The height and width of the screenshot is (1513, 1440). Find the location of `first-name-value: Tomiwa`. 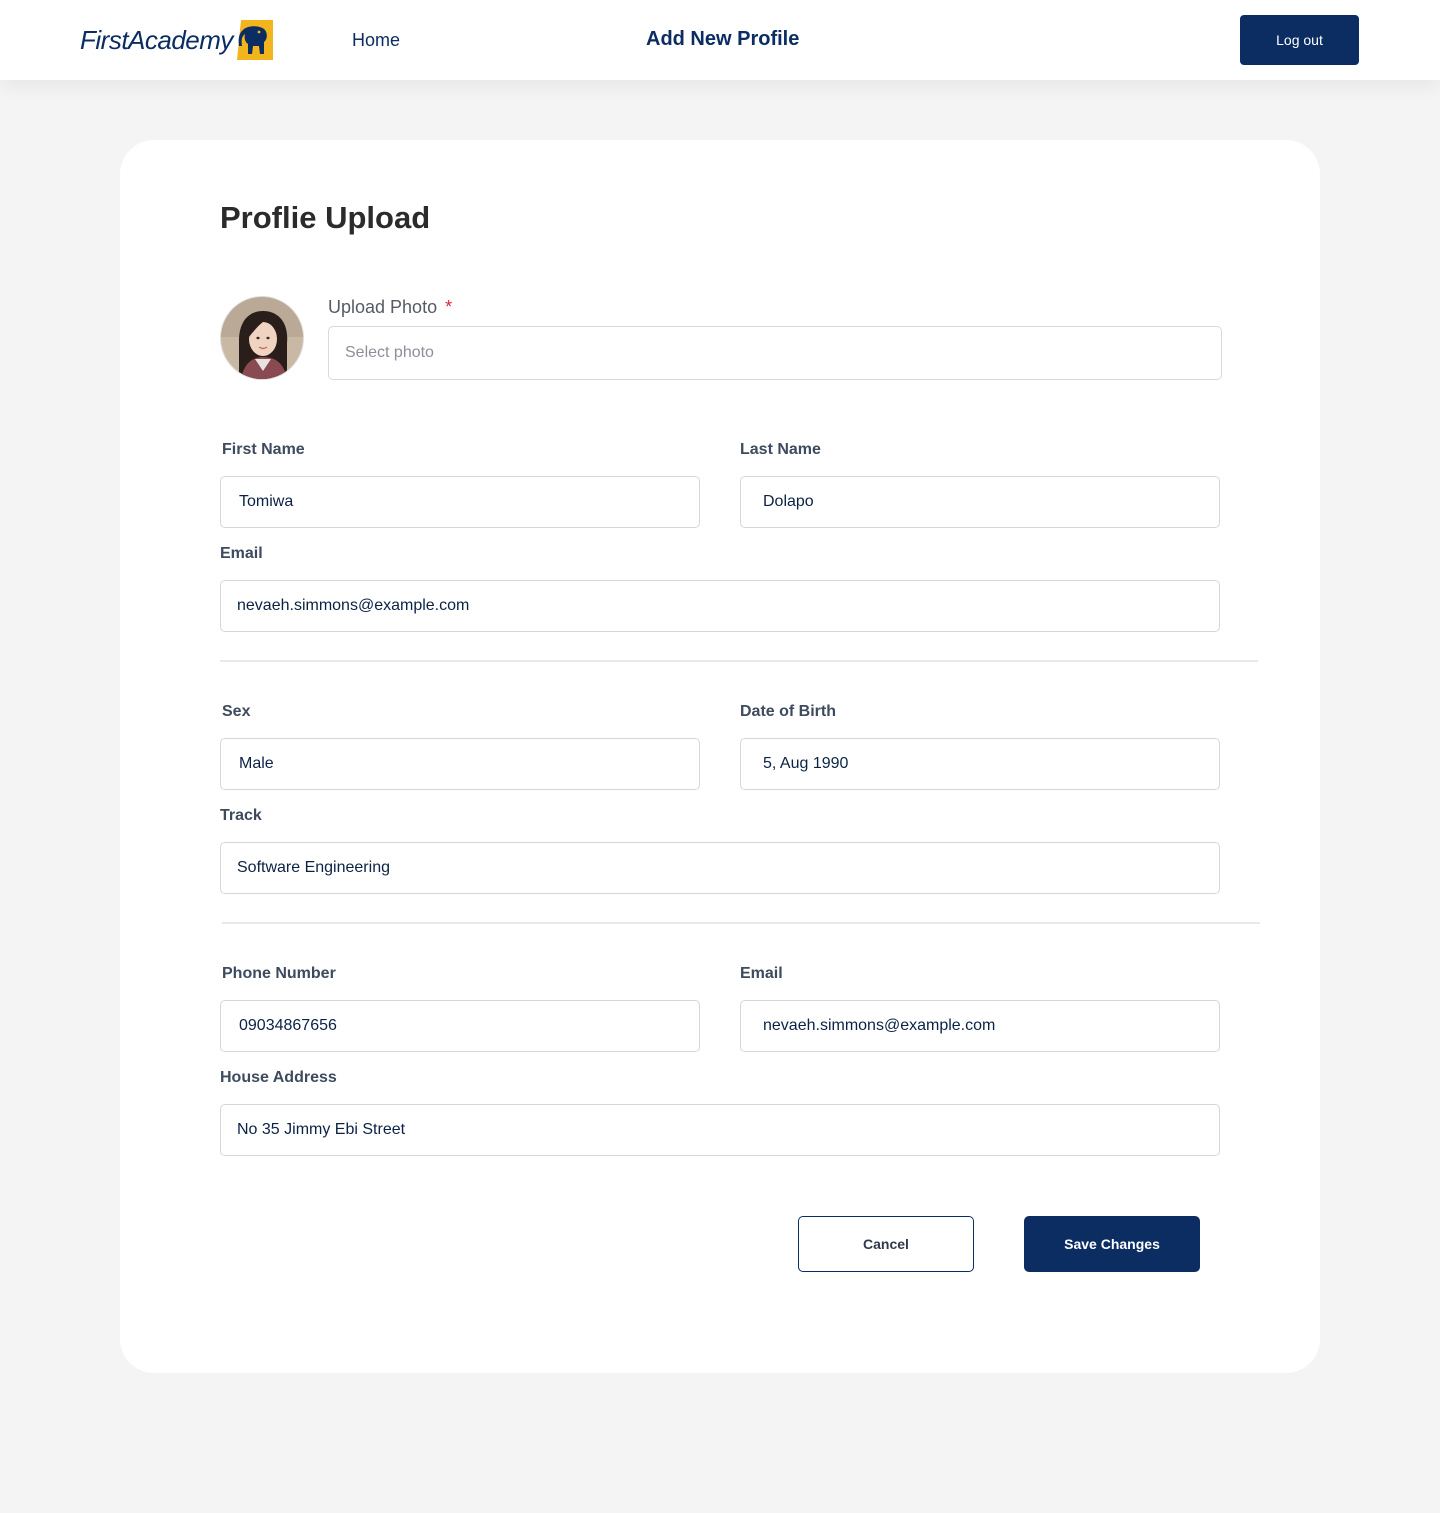

first-name-value: Tomiwa is located at coordinates (266, 501).